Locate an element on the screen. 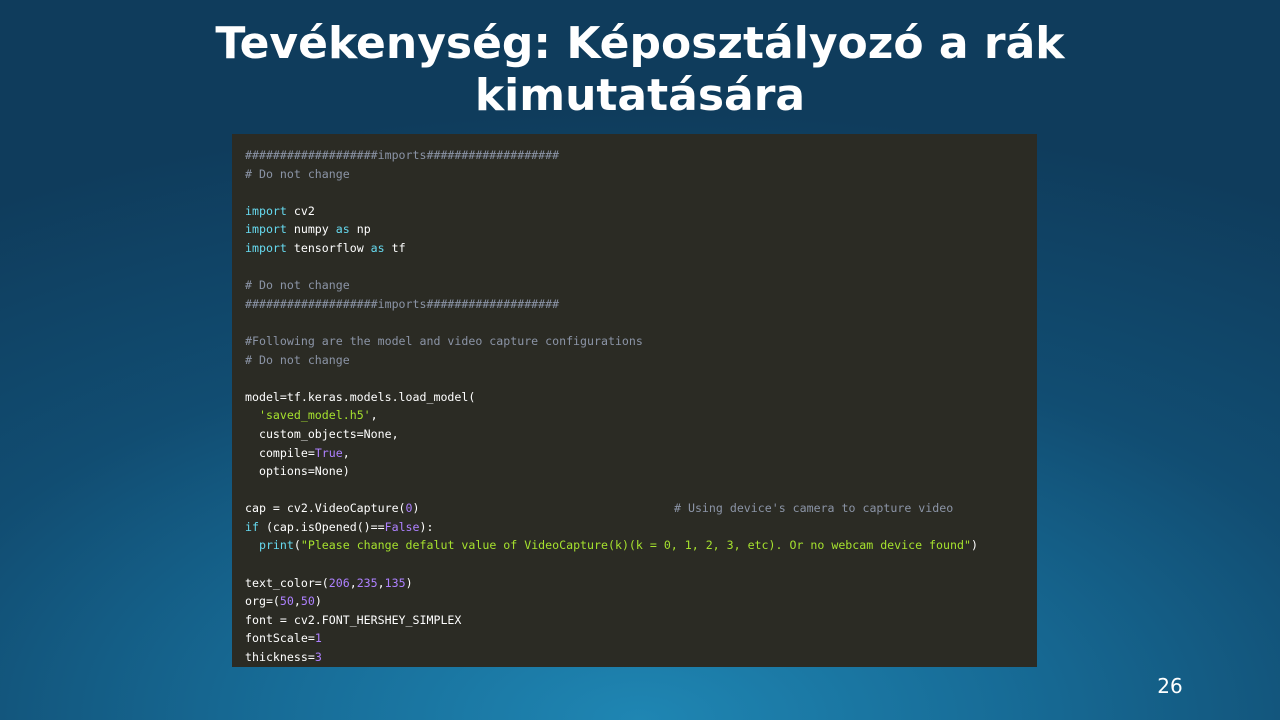 This screenshot has width=1280, height=720. code-inline-comment: # Using device's camera to capture video is located at coordinates (814, 508).